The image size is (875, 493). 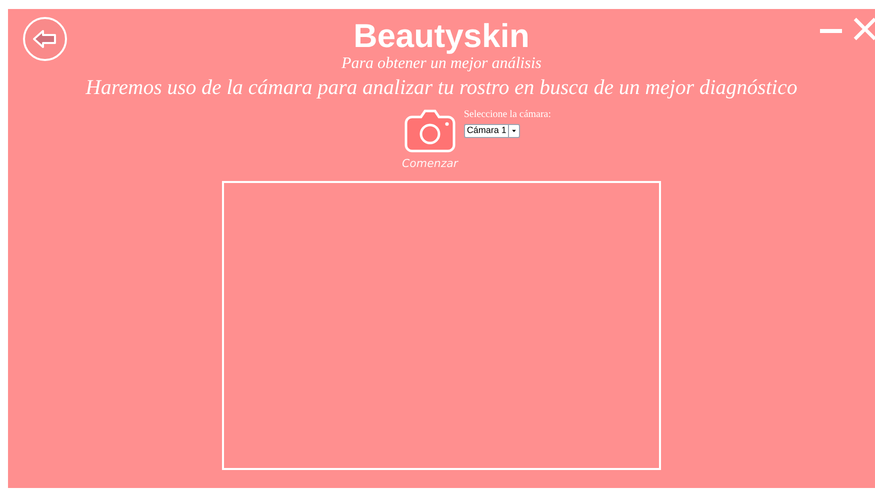 I want to click on camera-select-label: Seleccione la cámara:, so click(x=508, y=115).